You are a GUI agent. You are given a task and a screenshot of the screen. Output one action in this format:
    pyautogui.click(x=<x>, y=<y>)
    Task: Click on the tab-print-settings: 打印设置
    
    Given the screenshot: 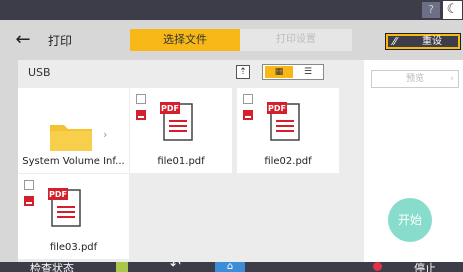 What is the action you would take?
    pyautogui.click(x=296, y=40)
    